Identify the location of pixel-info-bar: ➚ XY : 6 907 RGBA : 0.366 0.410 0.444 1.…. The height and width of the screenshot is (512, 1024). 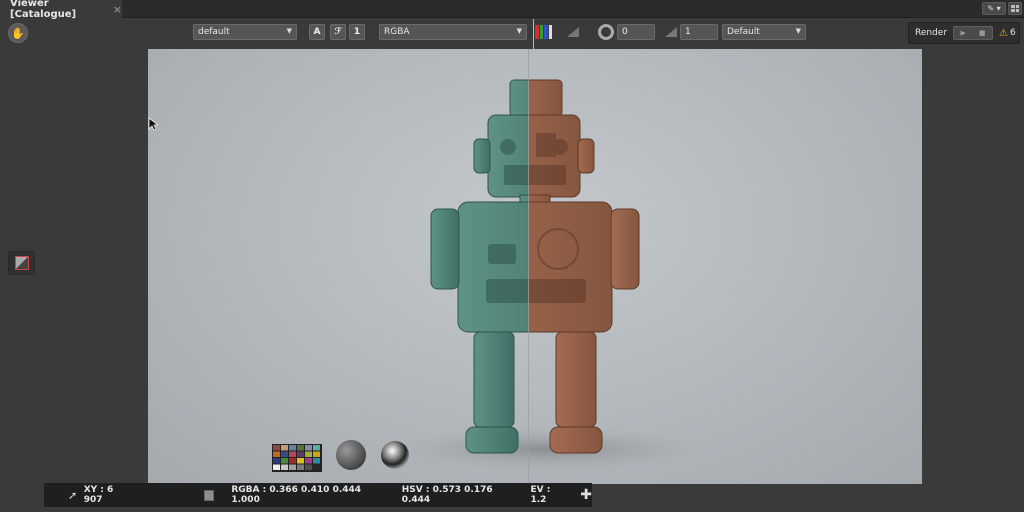
(318, 495).